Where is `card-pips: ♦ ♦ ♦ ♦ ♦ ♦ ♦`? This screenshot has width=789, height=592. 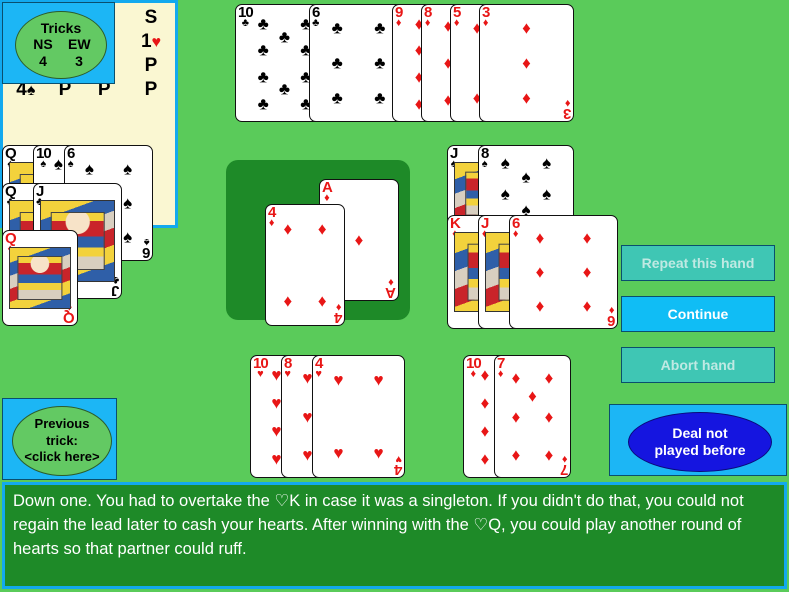 card-pips: ♦ ♦ ♦ ♦ ♦ ♦ ♦ is located at coordinates (532, 416).